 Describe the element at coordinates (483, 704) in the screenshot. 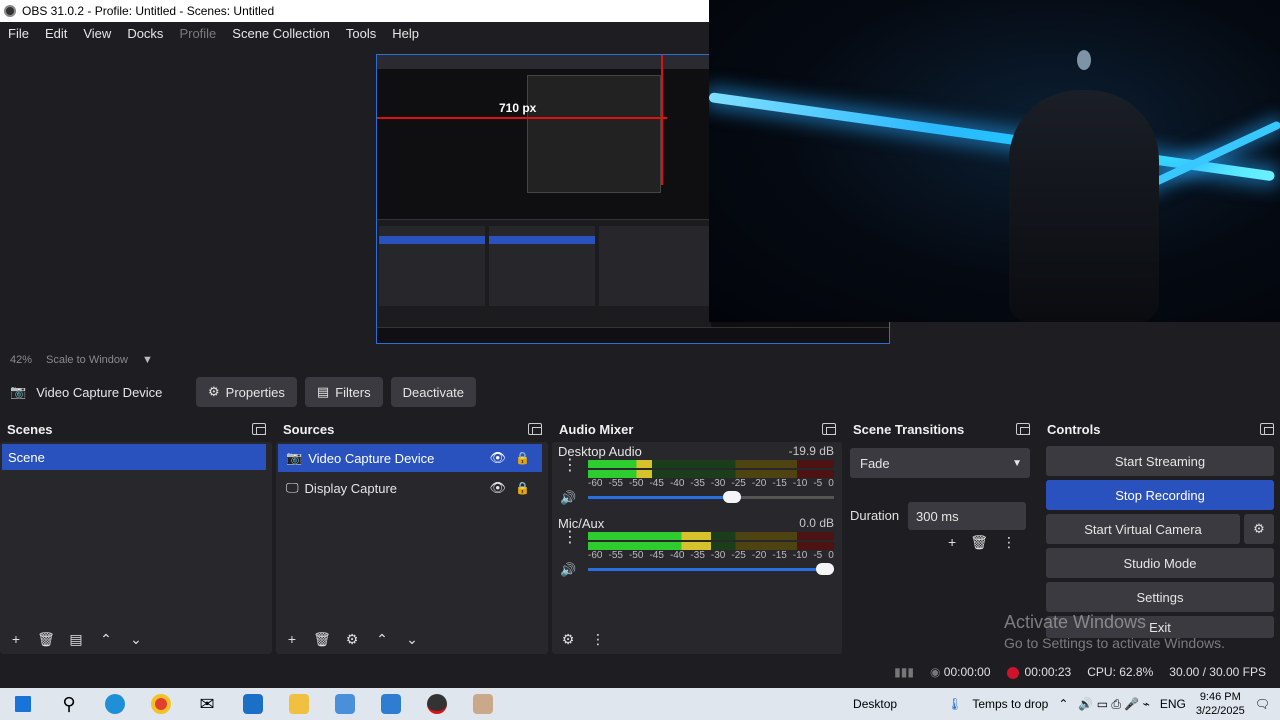

I see `app3-icon` at that location.